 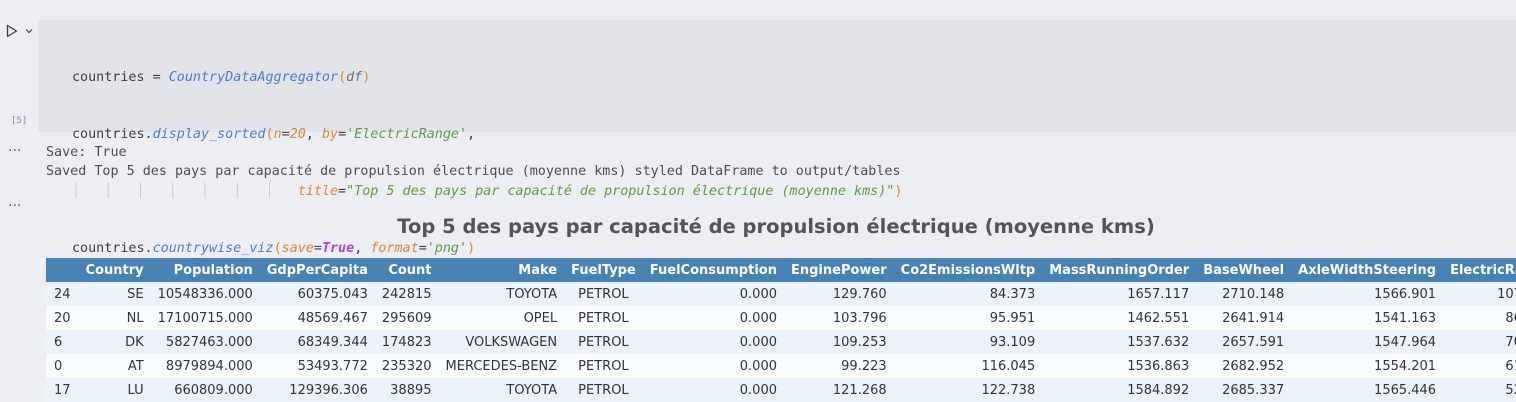 What do you see at coordinates (1244, 342) in the screenshot?
I see `table-cell: 2657.591` at bounding box center [1244, 342].